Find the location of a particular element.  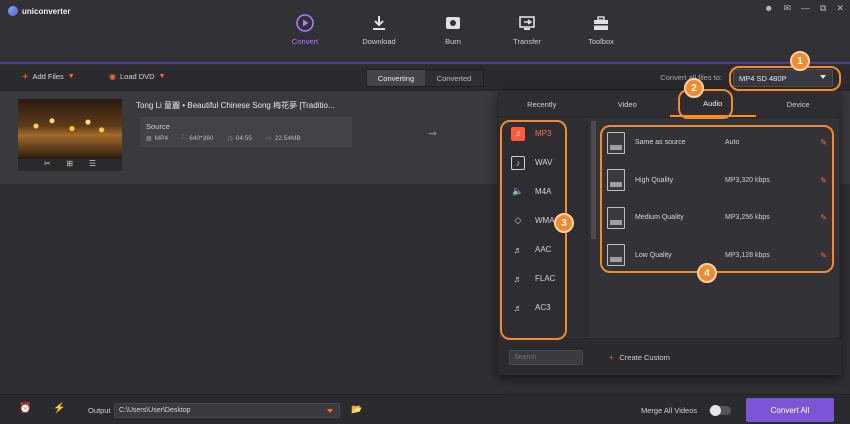

nav-burn: Burn is located at coordinates (453, 38).